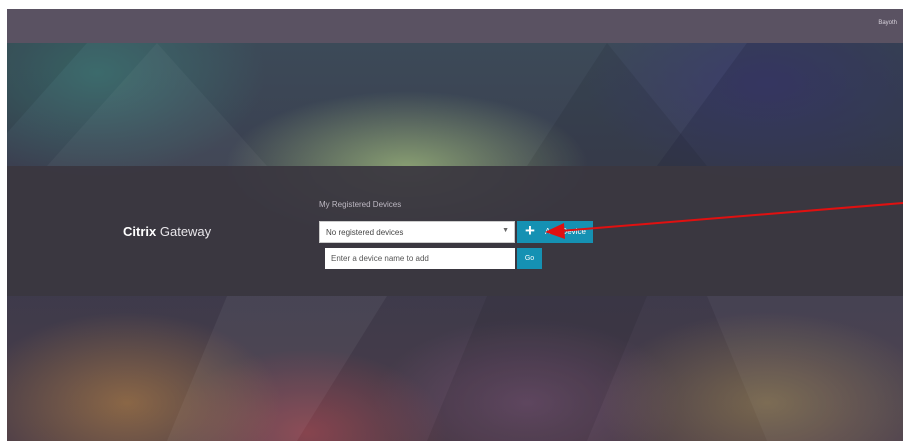 Image resolution: width=903 pixels, height=441 pixels. What do you see at coordinates (887, 23) in the screenshot?
I see `user-name: Bayoth` at bounding box center [887, 23].